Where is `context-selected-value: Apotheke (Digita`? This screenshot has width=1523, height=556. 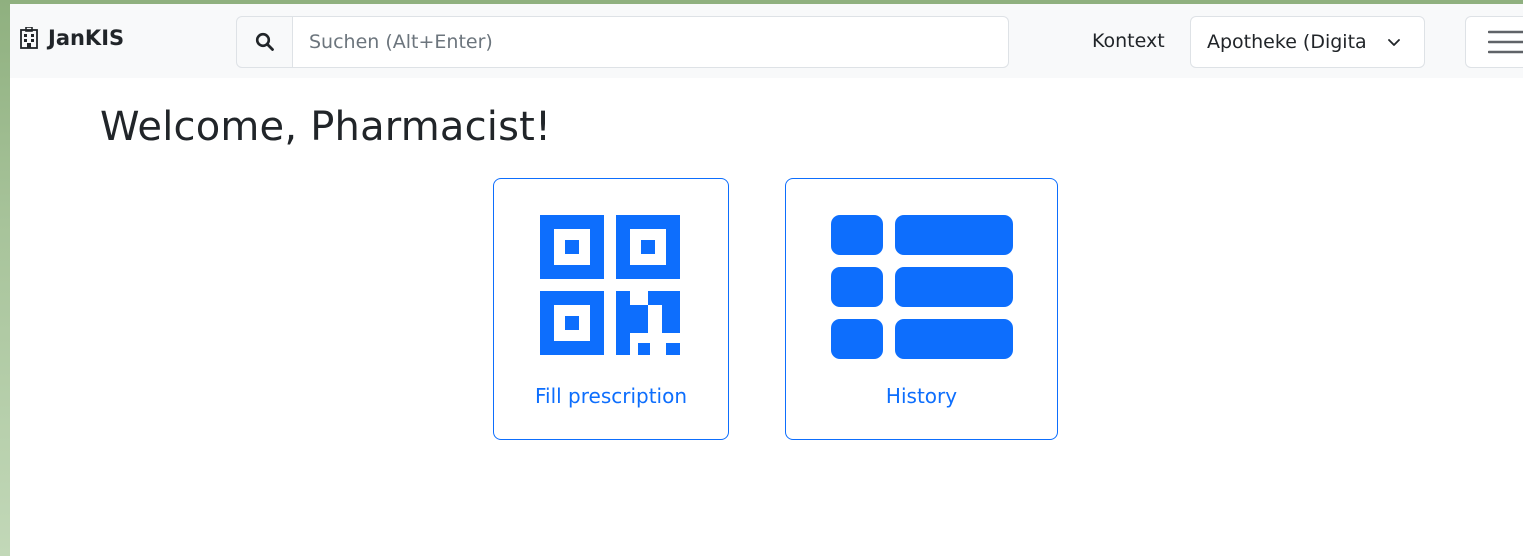
context-selected-value: Apotheke (Digita is located at coordinates (1287, 42).